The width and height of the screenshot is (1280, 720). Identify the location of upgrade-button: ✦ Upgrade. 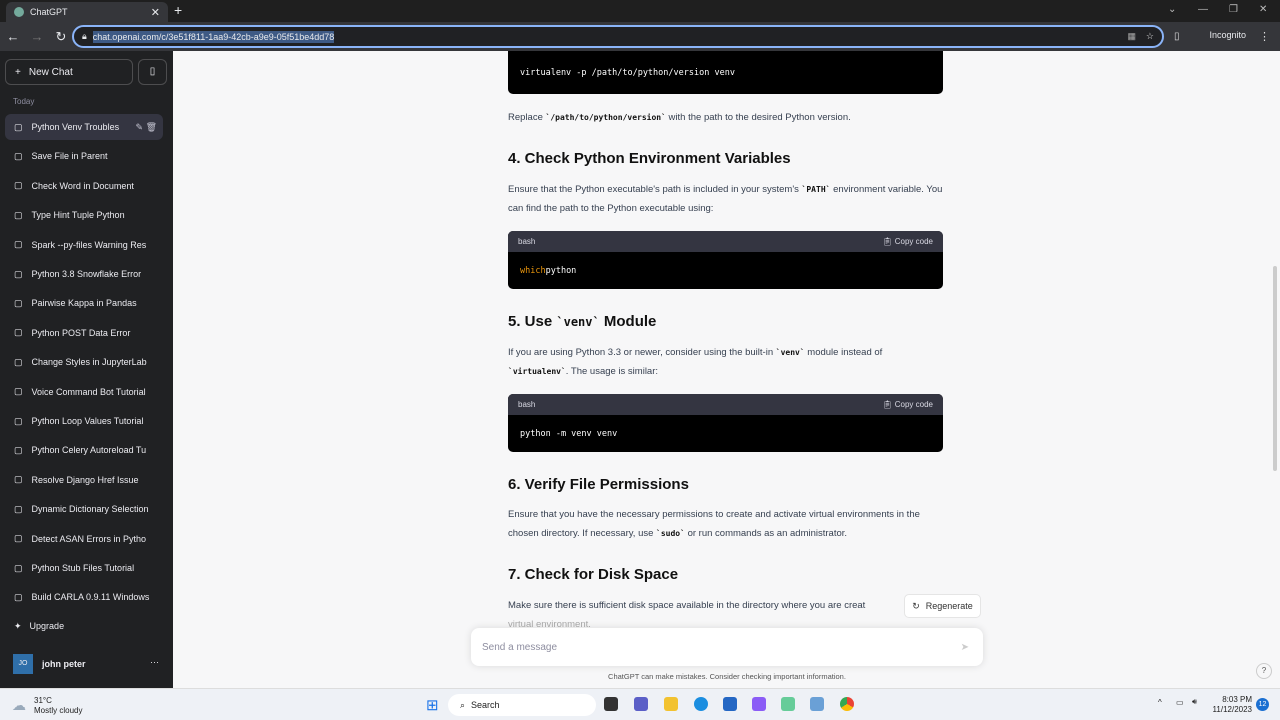
(39, 626).